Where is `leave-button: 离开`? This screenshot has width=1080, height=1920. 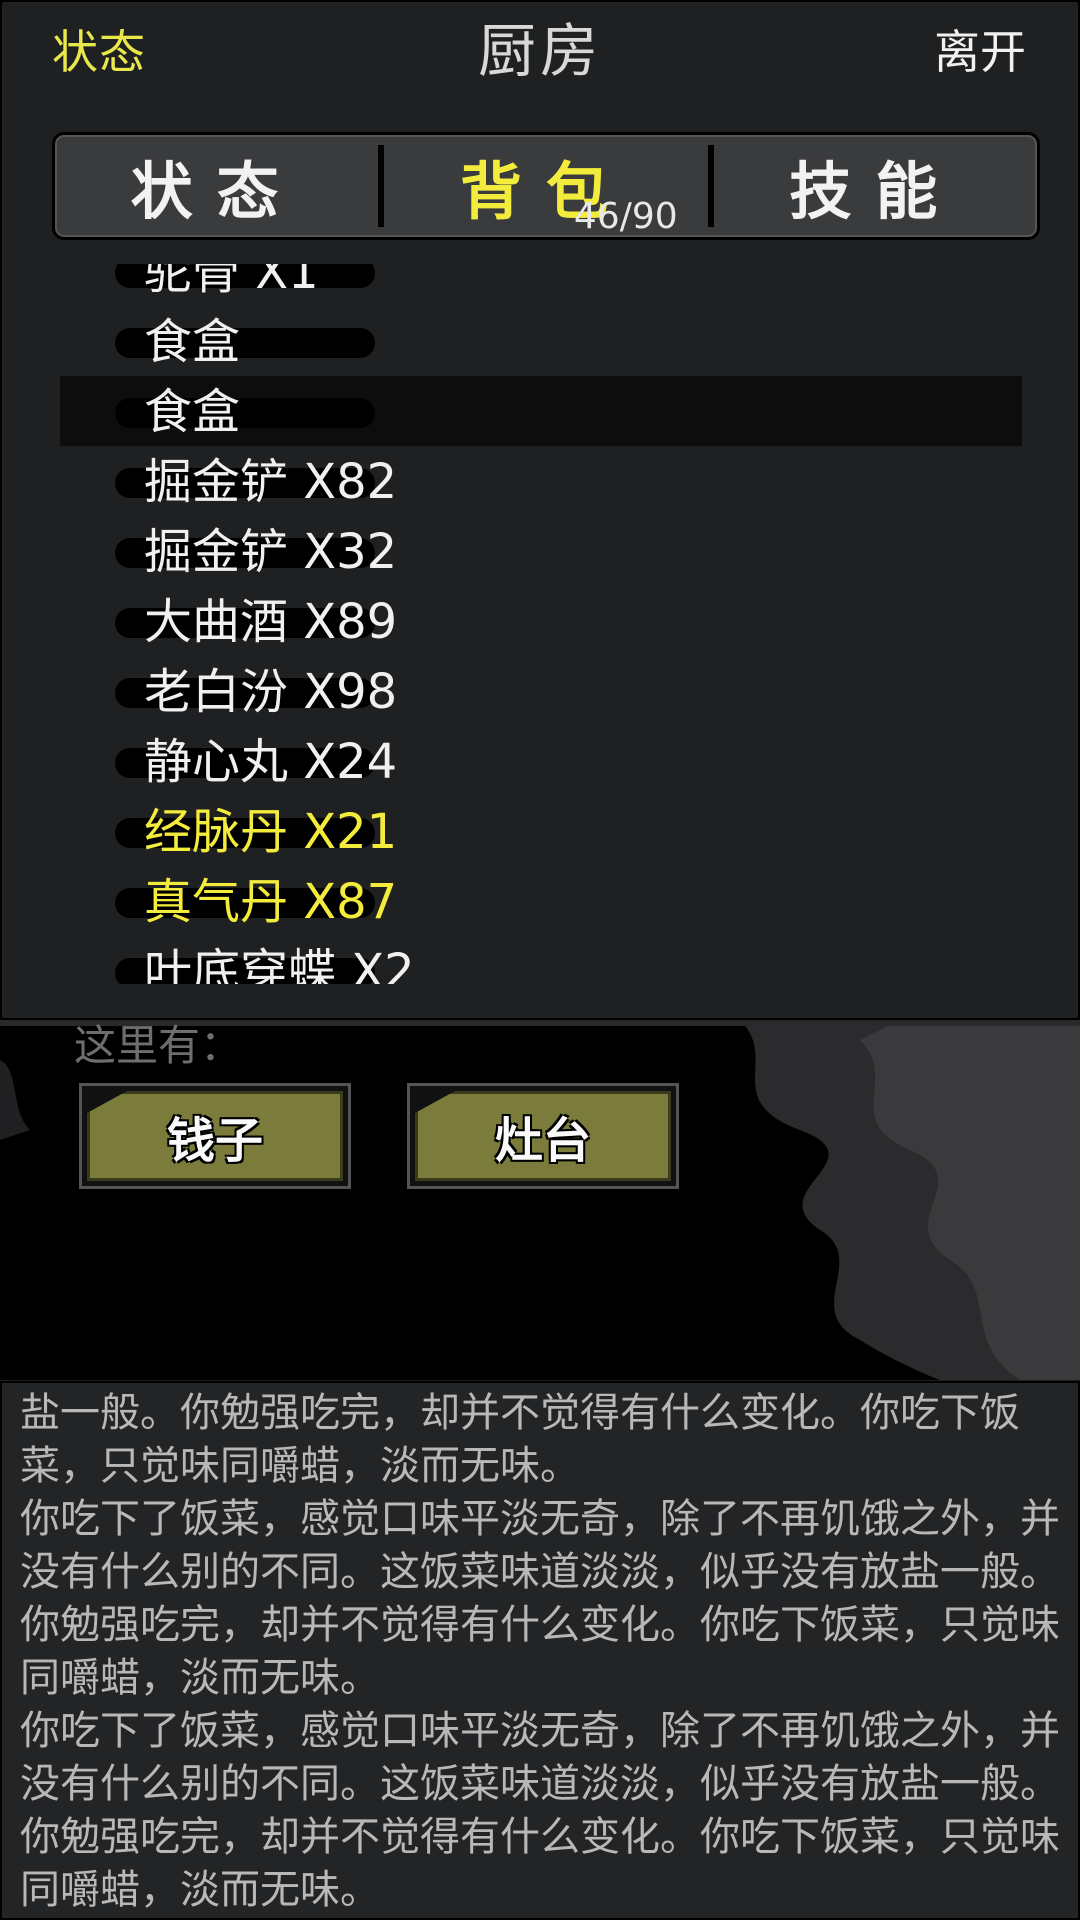
leave-button: 离开 is located at coordinates (980, 52).